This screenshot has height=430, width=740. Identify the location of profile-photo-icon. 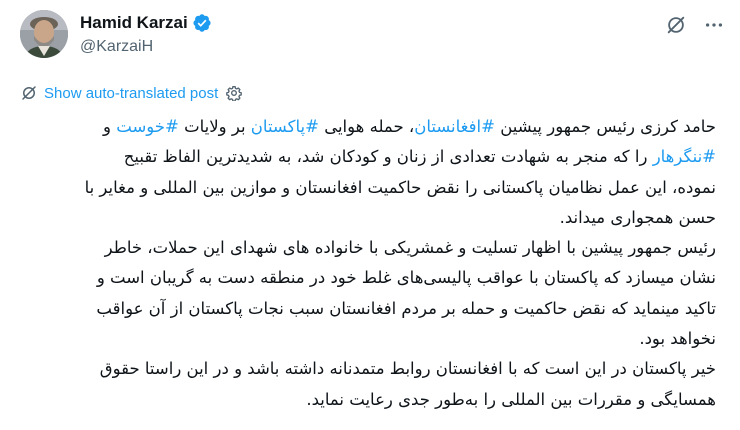
(44, 34).